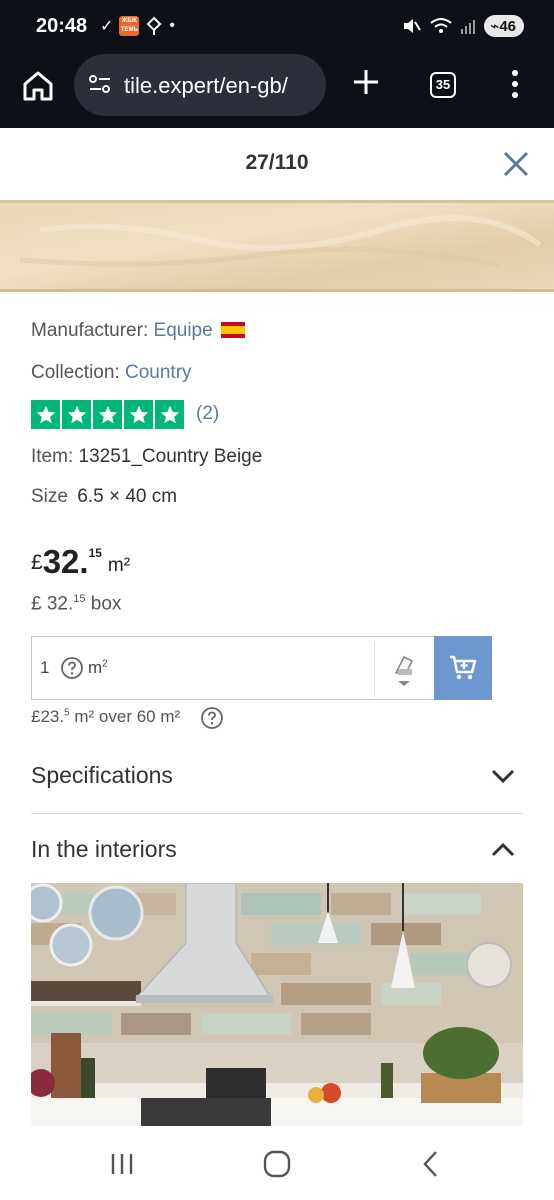 The width and height of the screenshot is (554, 1200). I want to click on address-bar: tile.expert/en-gb/, so click(200, 85).